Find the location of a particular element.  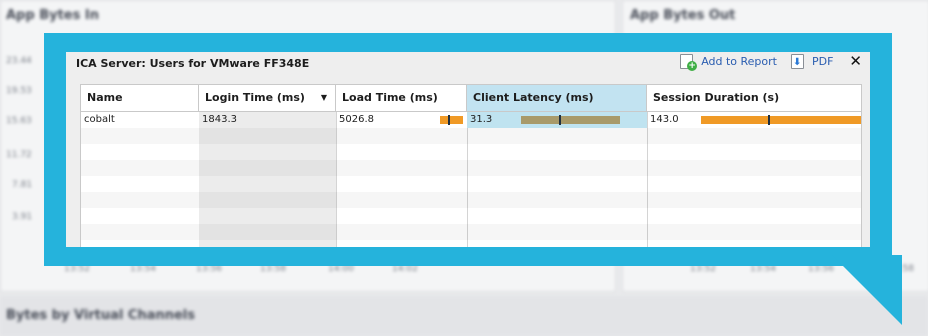

client-latency-bar-marker is located at coordinates (560, 120).